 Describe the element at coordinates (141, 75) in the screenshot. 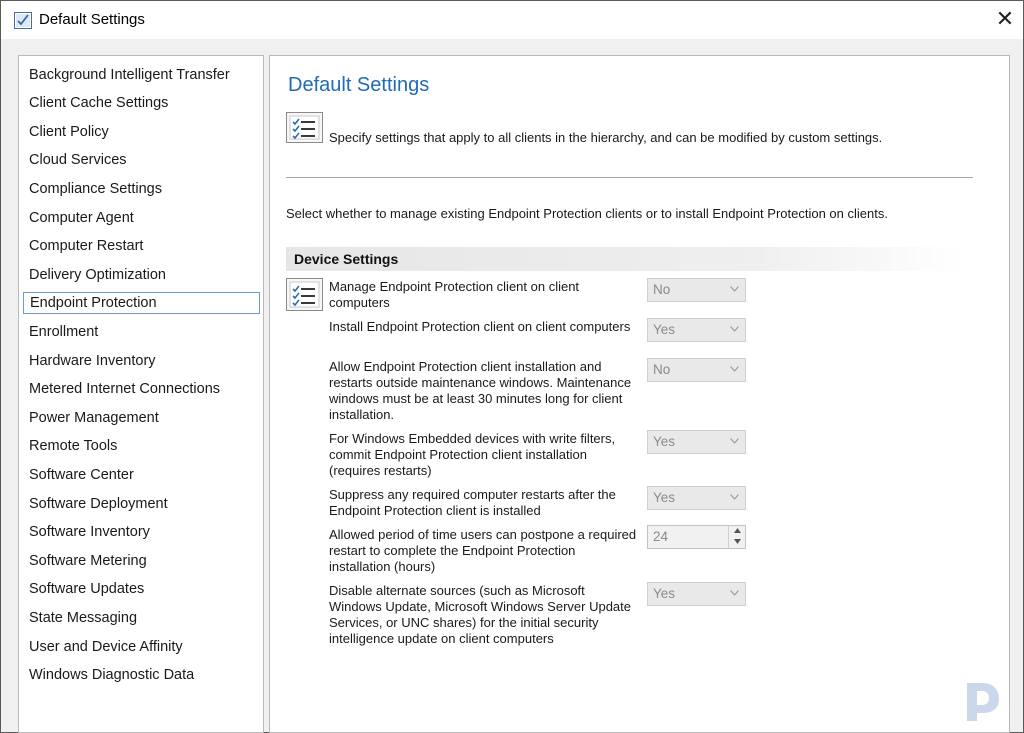

I see `nav-item-background-intelligent-transfer: Background Intelligent Transfer` at that location.